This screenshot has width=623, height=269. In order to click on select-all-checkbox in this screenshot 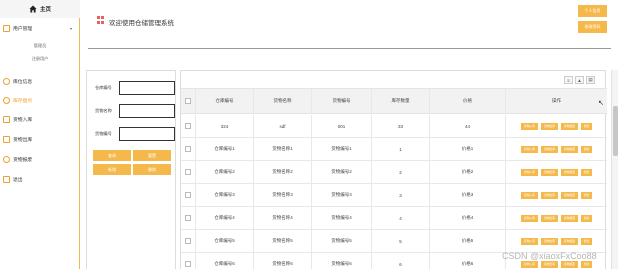, I will do `click(188, 101)`.